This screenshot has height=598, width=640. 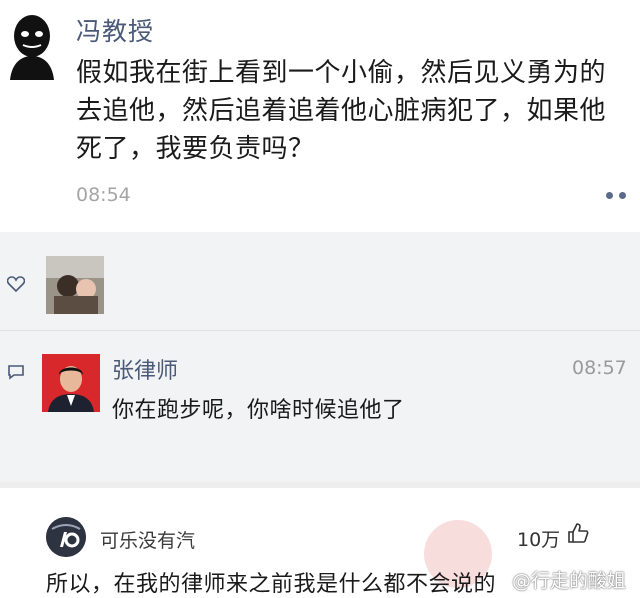 What do you see at coordinates (71, 383) in the screenshot?
I see `commenter-avatar` at bounding box center [71, 383].